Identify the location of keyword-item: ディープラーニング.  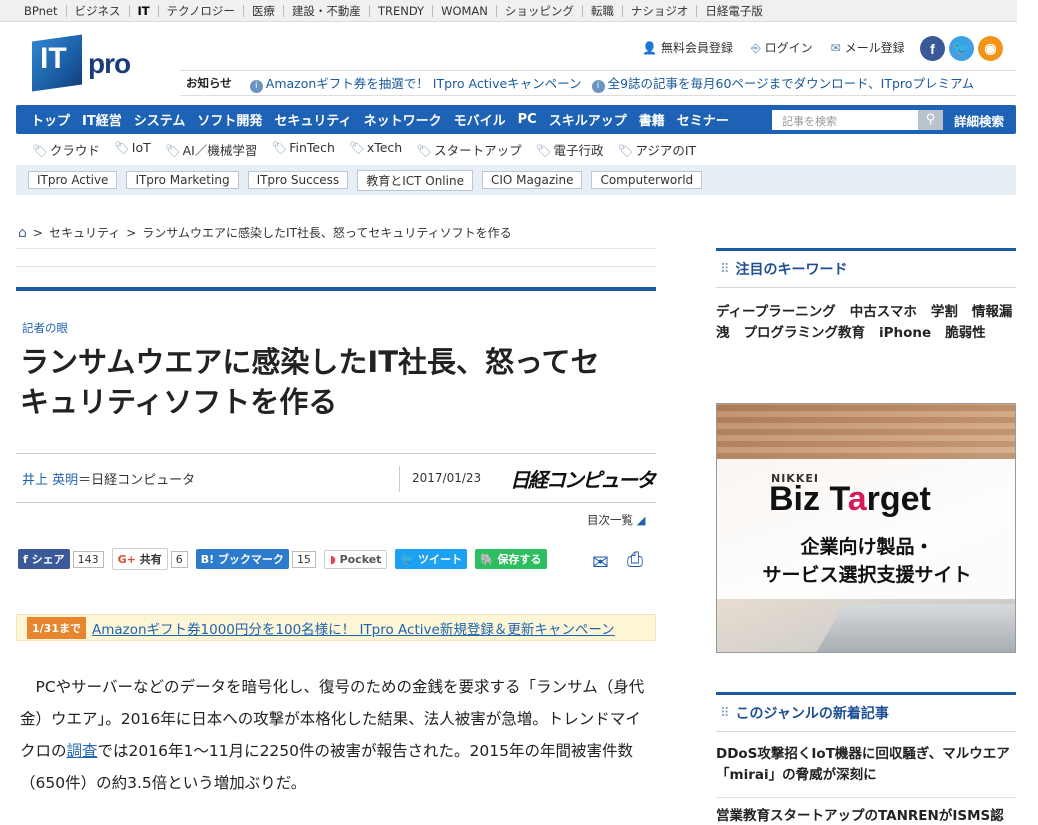
(776, 312).